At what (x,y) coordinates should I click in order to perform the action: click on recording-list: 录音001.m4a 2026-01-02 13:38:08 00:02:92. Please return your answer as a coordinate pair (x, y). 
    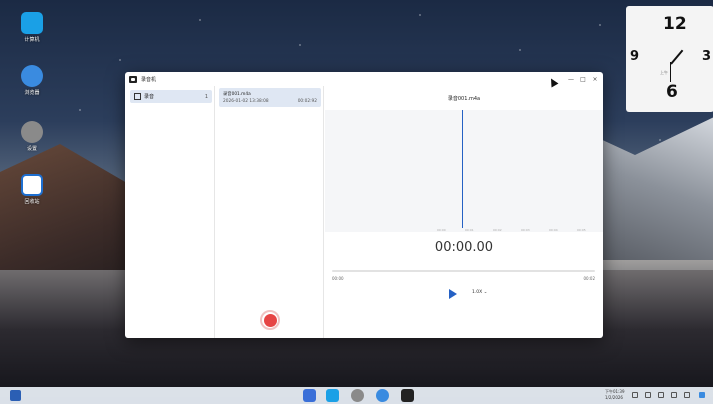
    Looking at the image, I should click on (270, 212).